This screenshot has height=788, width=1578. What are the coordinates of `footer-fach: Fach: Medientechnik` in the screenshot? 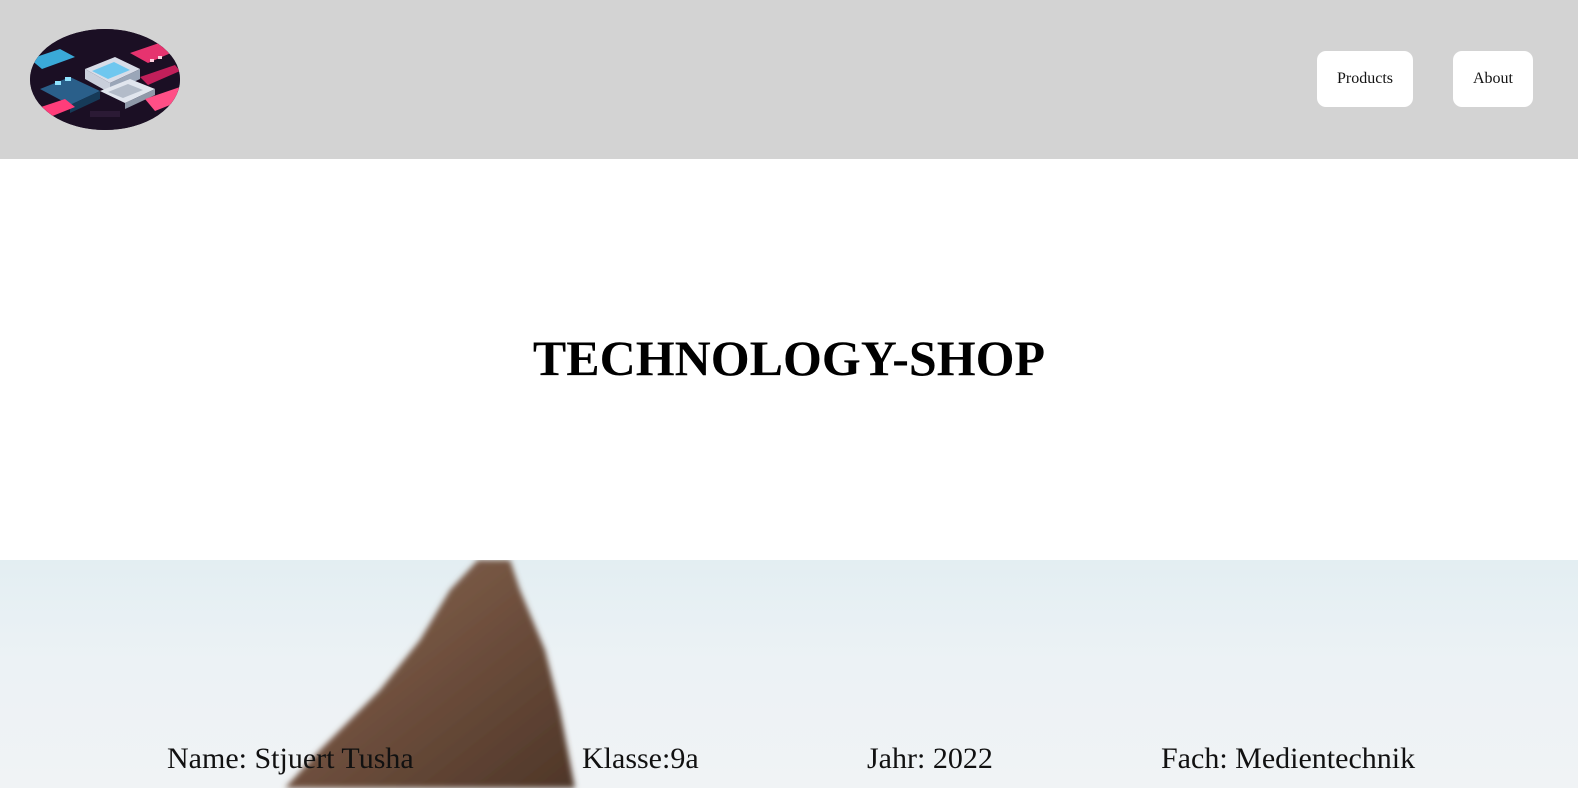 It's located at (1288, 758).